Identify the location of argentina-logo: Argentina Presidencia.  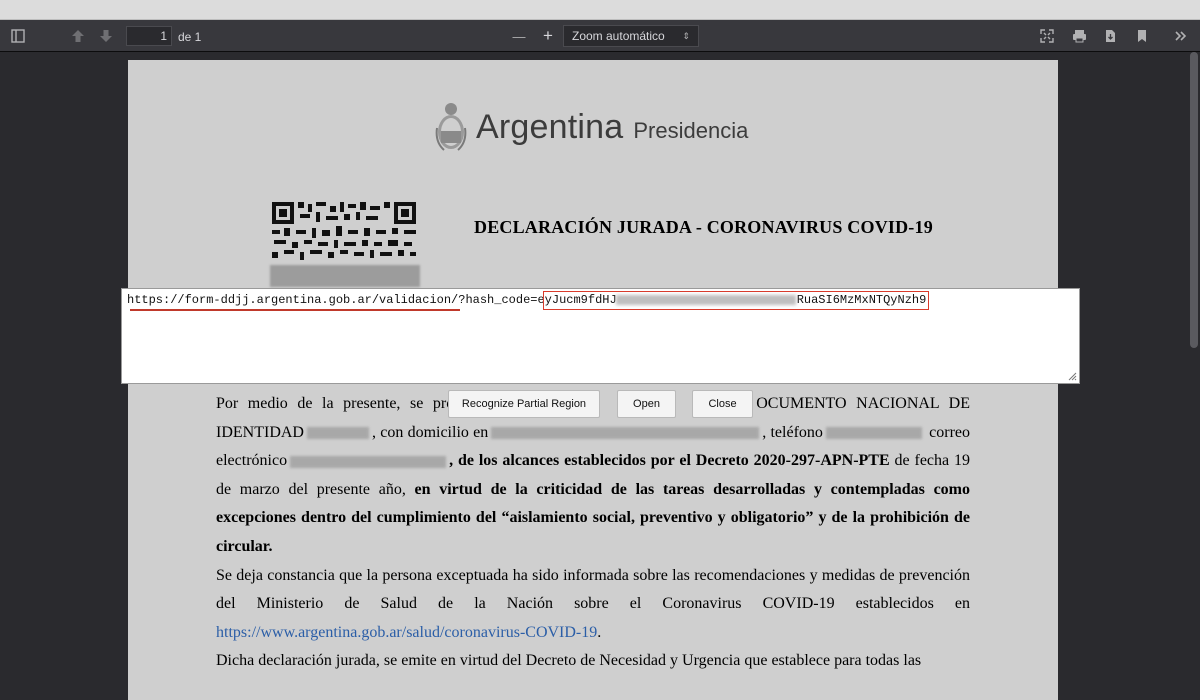
(591, 127).